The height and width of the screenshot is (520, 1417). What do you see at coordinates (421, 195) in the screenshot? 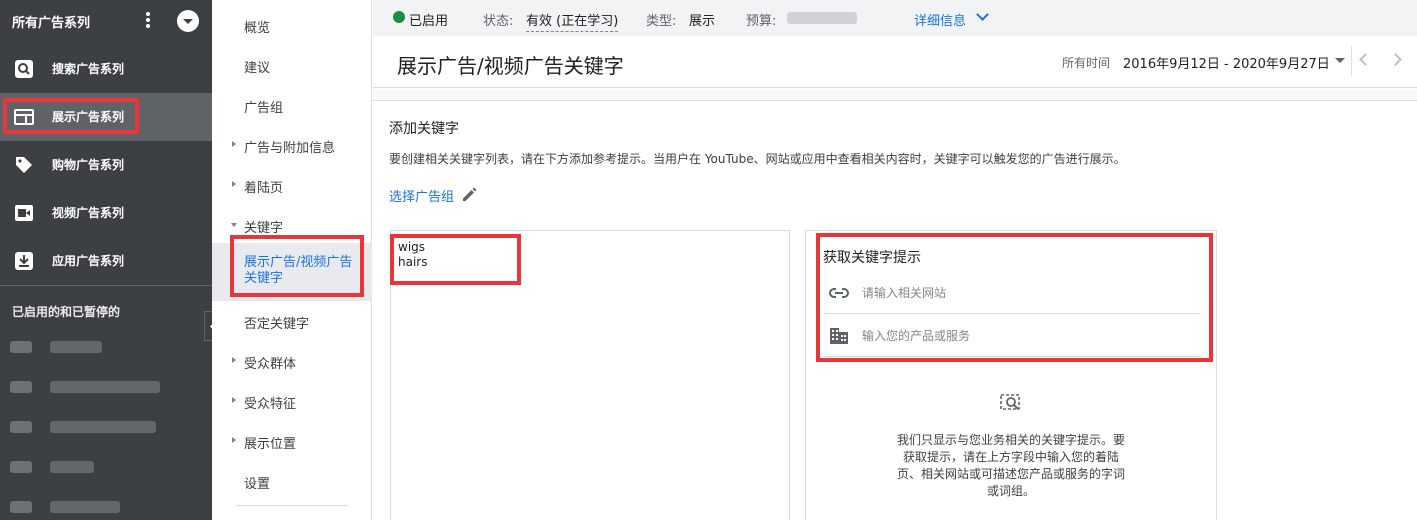
I see `select-ad-group-link: 选择广告组` at bounding box center [421, 195].